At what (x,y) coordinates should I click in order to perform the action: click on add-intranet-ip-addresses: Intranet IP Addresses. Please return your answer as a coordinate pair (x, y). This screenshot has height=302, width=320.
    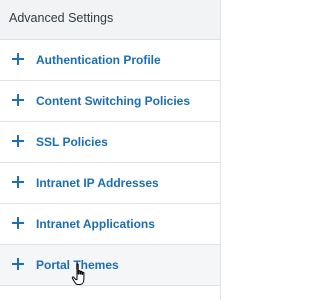
    Looking at the image, I should click on (110, 183).